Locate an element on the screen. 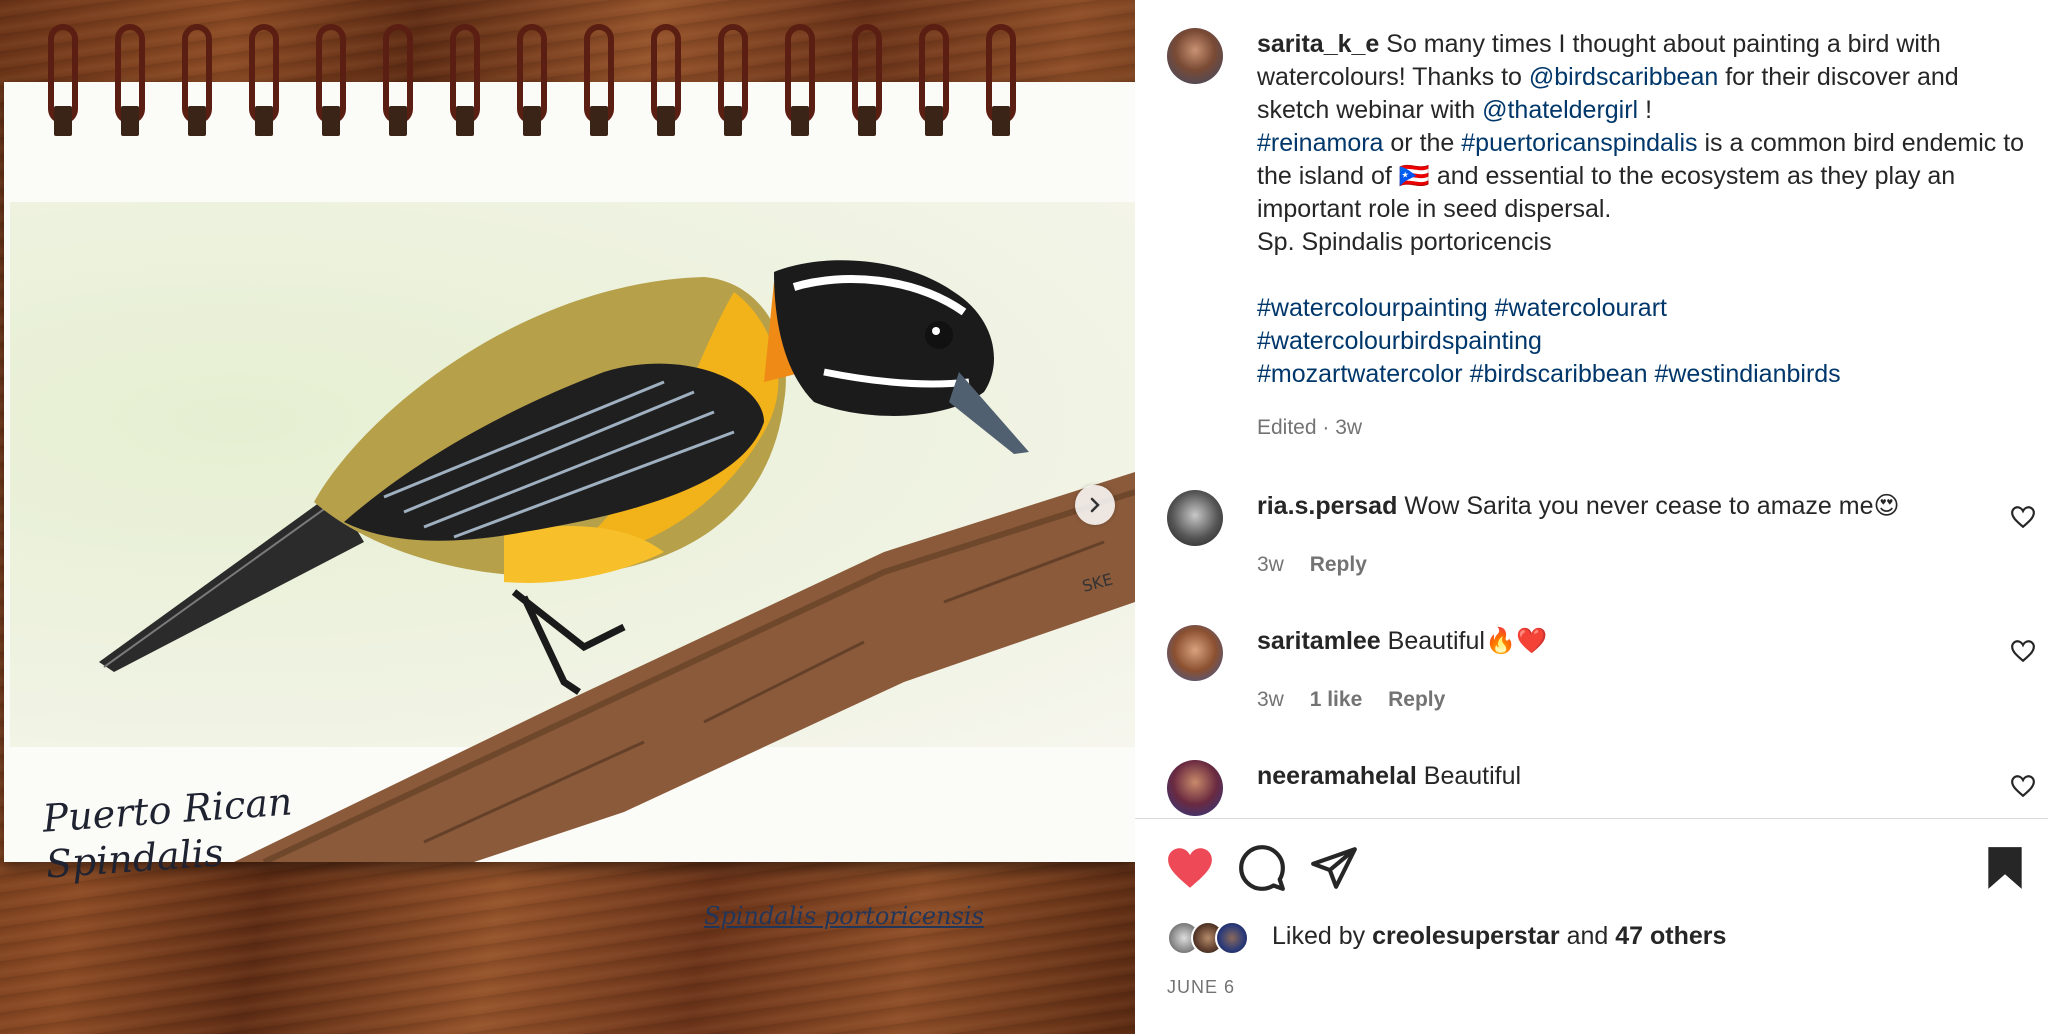 This screenshot has height=1034, width=2048. mention-link: @birdscaribbean is located at coordinates (1623, 77).